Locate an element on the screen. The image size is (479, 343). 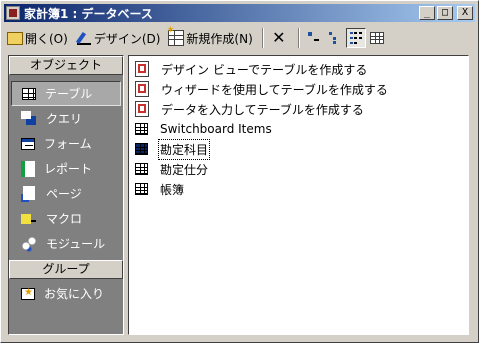
list-item-label: データを入力してテーブルを作成する is located at coordinates (262, 109).